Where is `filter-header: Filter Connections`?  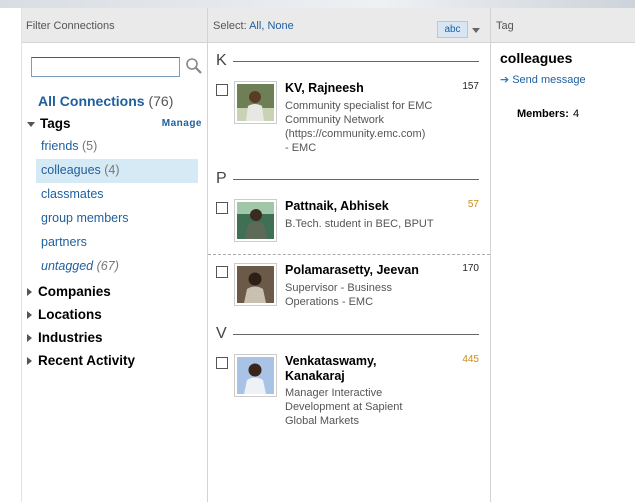 filter-header: Filter Connections is located at coordinates (114, 25).